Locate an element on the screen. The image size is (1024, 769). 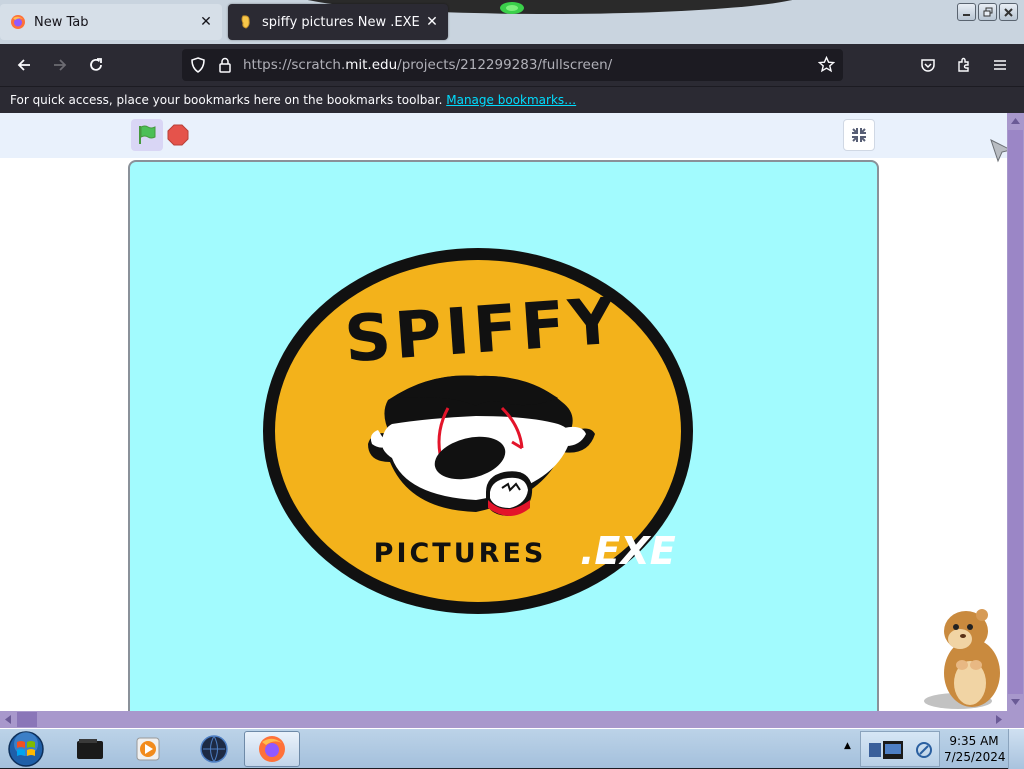
taskbar-item-firefox is located at coordinates (272, 749).